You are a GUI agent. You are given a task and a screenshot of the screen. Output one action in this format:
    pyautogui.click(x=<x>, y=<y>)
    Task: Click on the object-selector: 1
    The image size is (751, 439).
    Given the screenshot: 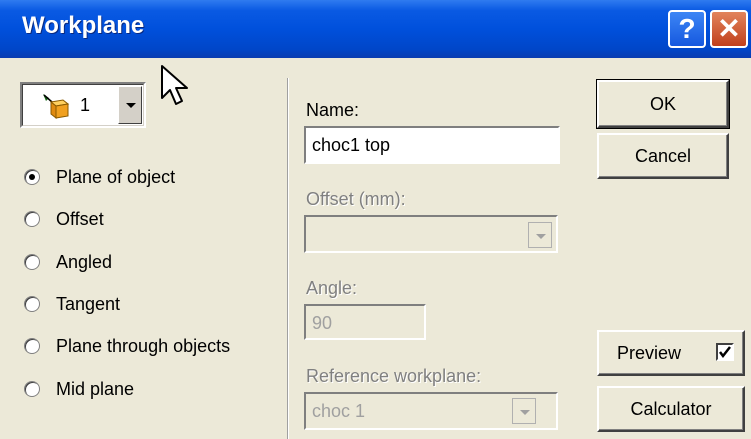 What is the action you would take?
    pyautogui.click(x=83, y=105)
    